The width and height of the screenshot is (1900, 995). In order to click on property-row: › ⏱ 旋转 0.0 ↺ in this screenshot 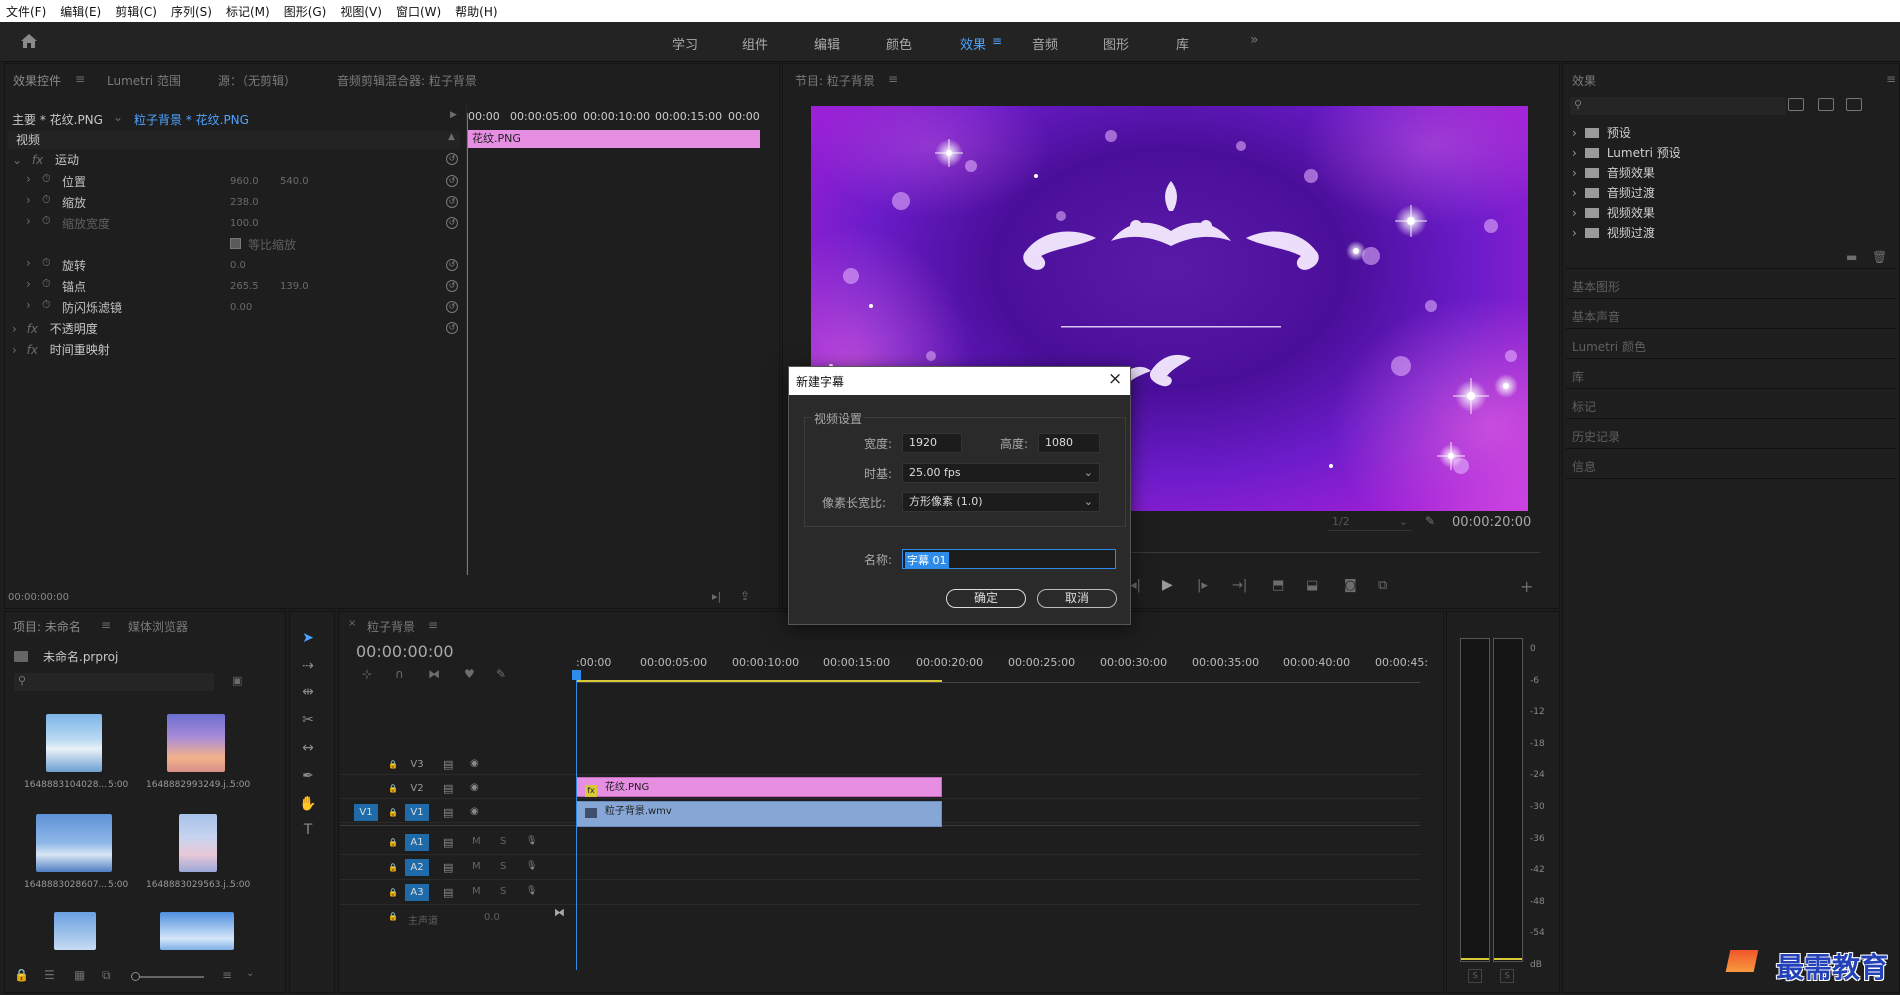, I will do `click(234, 266)`.